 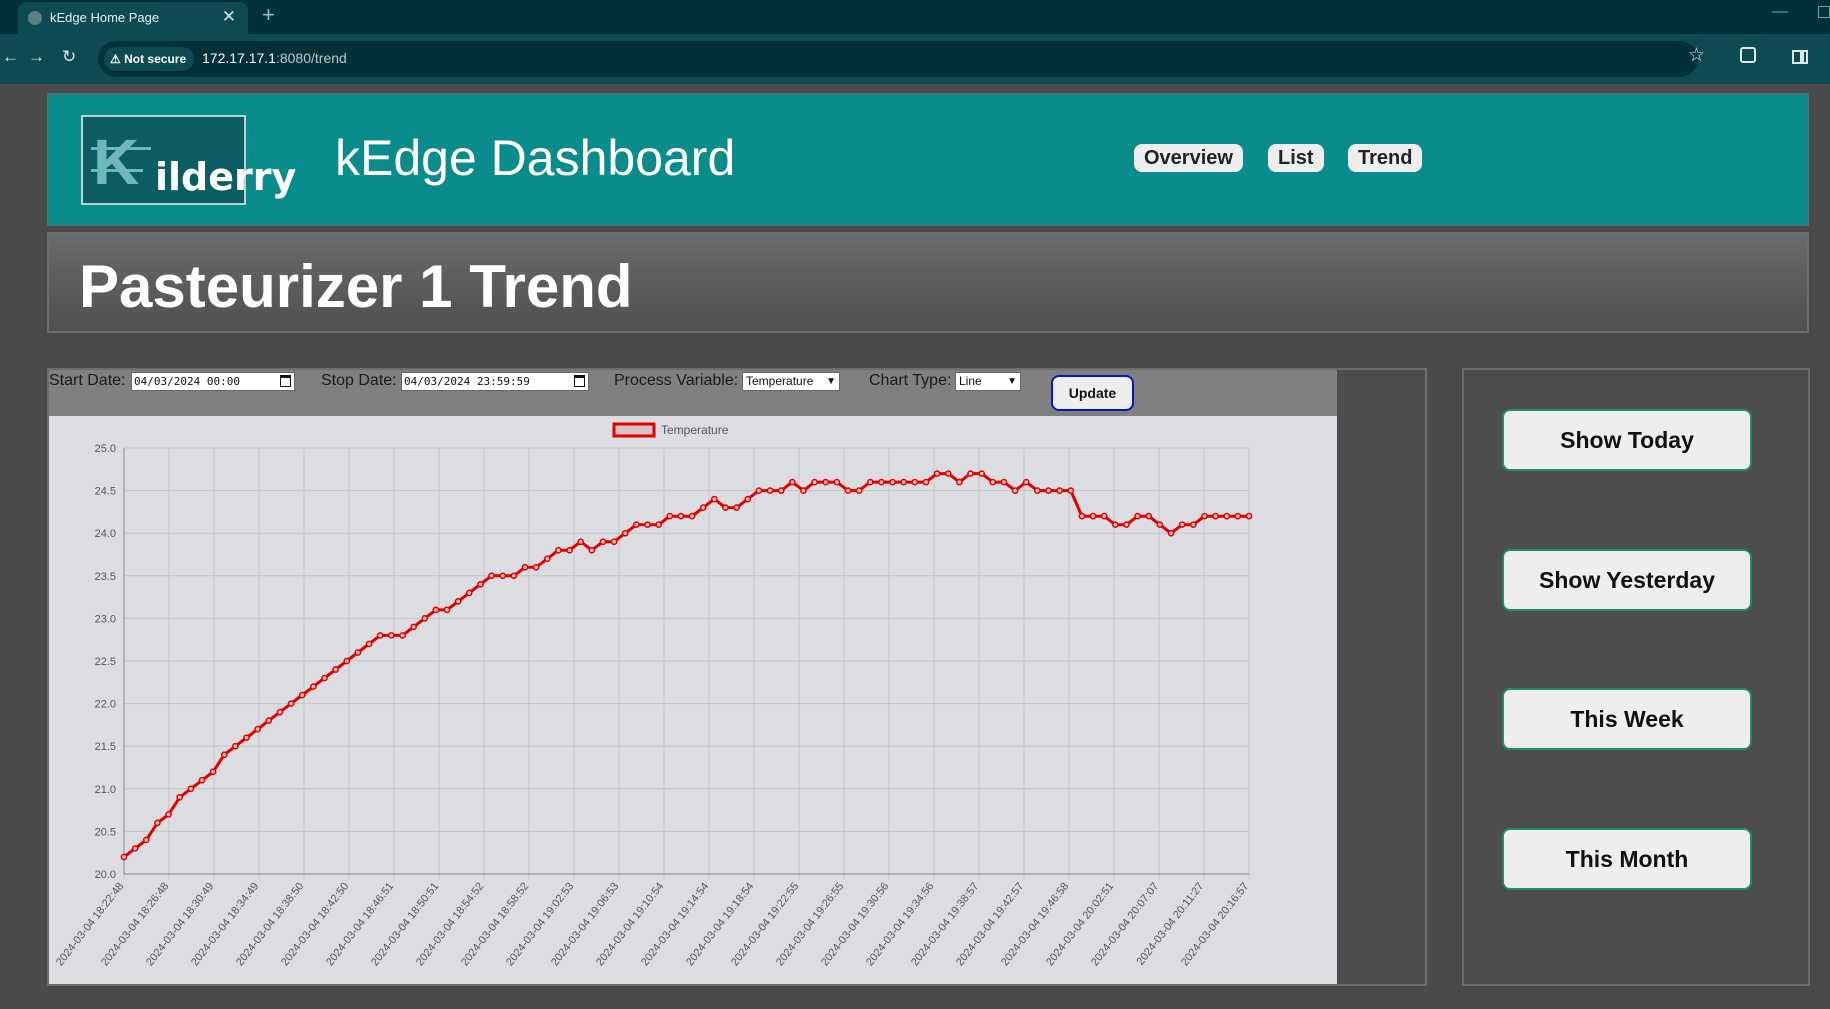 What do you see at coordinates (1800, 57) in the screenshot?
I see `side-panel-icon` at bounding box center [1800, 57].